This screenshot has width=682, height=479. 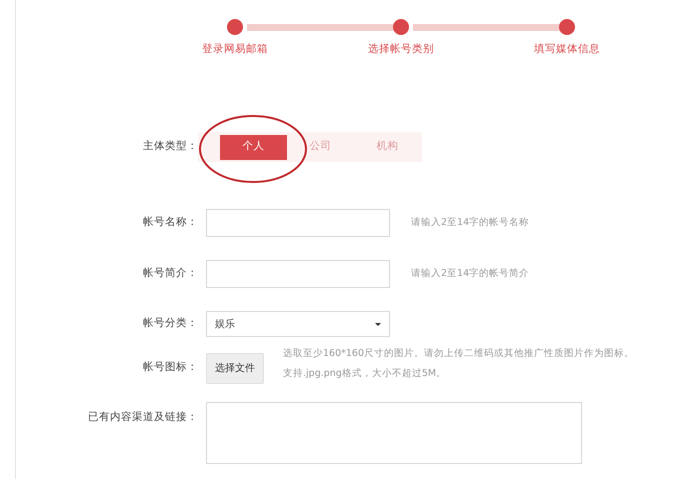 What do you see at coordinates (253, 147) in the screenshot?
I see `type-option: 个人` at bounding box center [253, 147].